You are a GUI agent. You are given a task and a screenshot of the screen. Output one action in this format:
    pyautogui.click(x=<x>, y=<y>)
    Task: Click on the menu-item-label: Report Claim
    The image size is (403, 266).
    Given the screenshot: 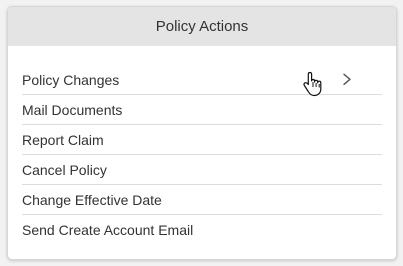 What is the action you would take?
    pyautogui.click(x=63, y=139)
    